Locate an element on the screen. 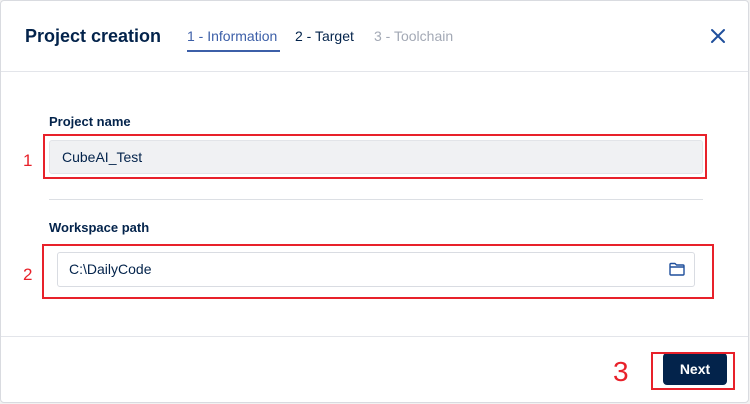 The image size is (750, 404). section-divider is located at coordinates (376, 199).